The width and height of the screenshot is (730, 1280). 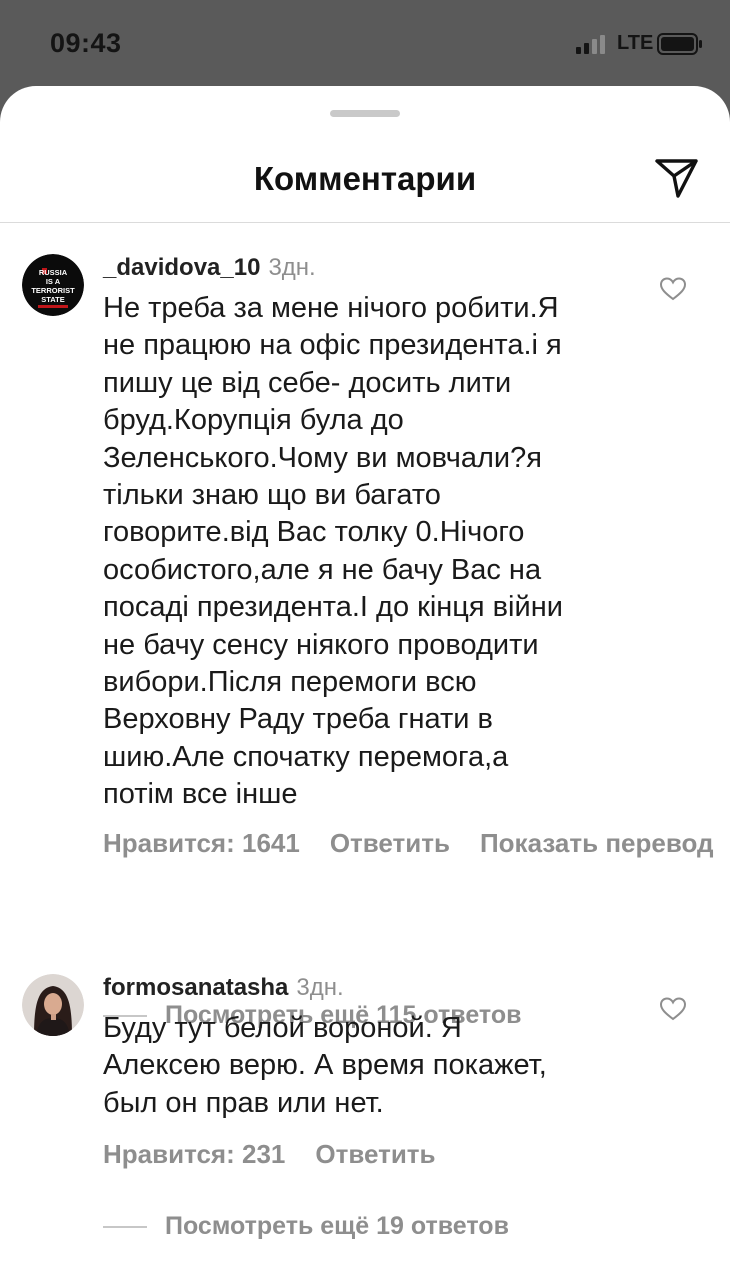 What do you see at coordinates (331, 308) in the screenshot?
I see `comment-line: Не треба за мене нічого робити.Я` at bounding box center [331, 308].